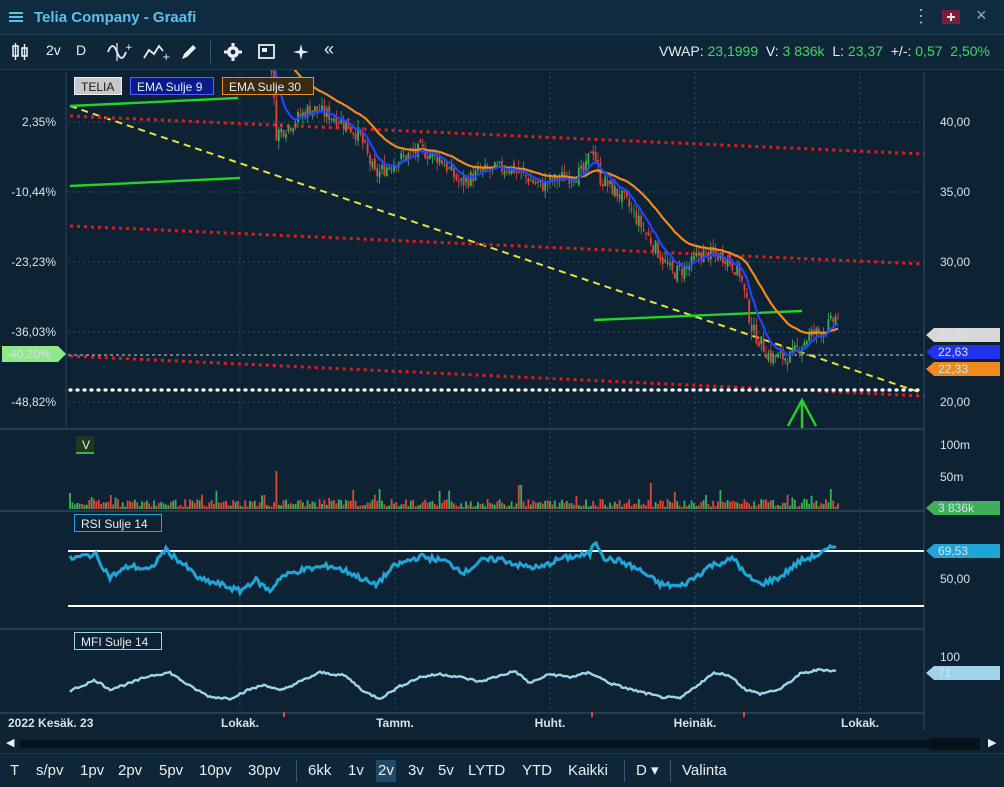  What do you see at coordinates (268, 86) in the screenshot?
I see `legend-ema30: EMA Sulje 30` at bounding box center [268, 86].